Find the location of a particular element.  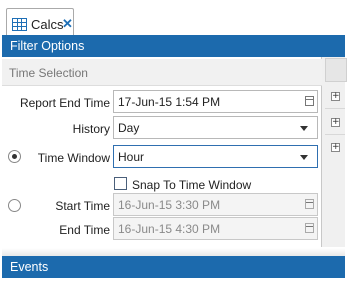

history-label: History is located at coordinates (91, 129).